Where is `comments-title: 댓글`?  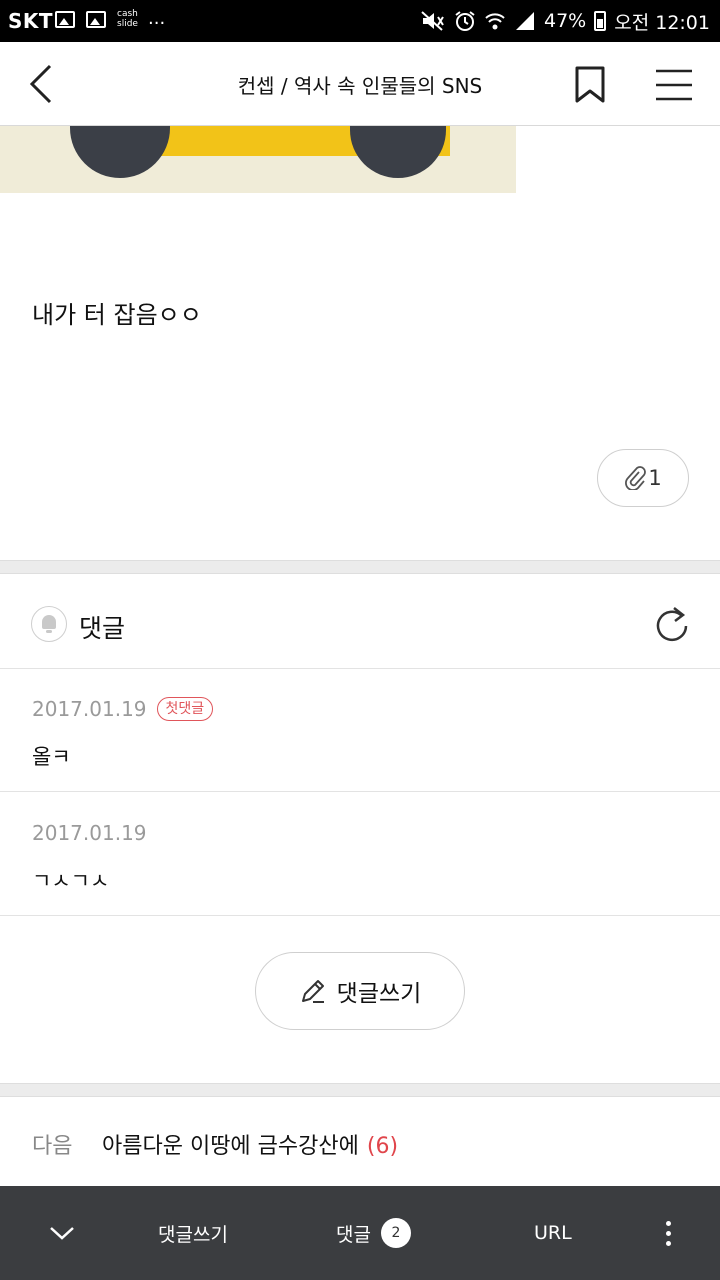
comments-title: 댓글 is located at coordinates (102, 628).